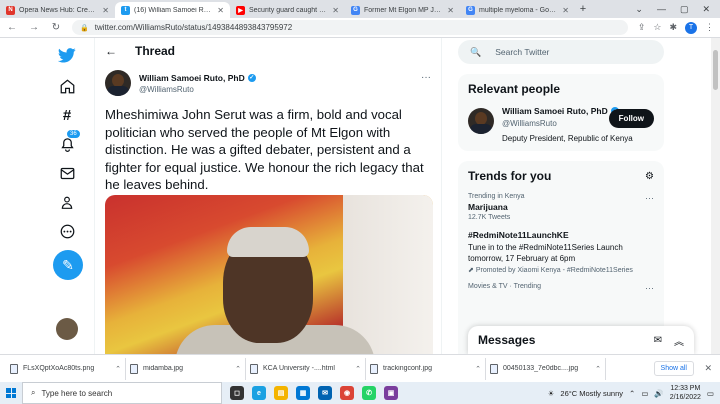 The height and width of the screenshot is (404, 720). What do you see at coordinates (685, 393) in the screenshot?
I see `clock: 12:33 PM 2/16/2022` at bounding box center [685, 393].